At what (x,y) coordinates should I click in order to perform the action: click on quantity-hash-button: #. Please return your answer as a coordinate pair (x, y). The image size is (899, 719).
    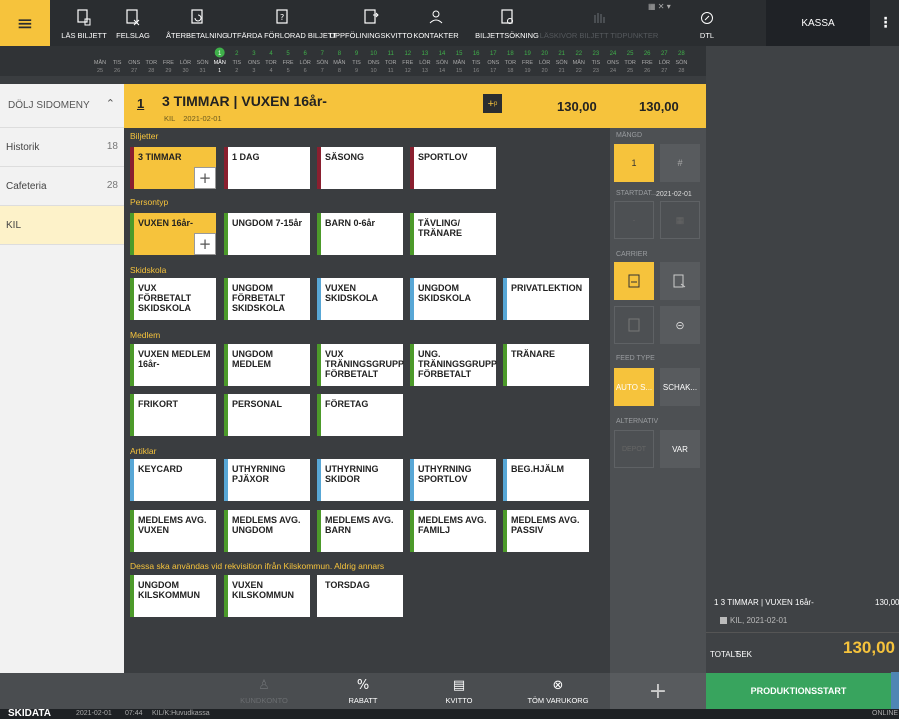
    Looking at the image, I should click on (680, 163).